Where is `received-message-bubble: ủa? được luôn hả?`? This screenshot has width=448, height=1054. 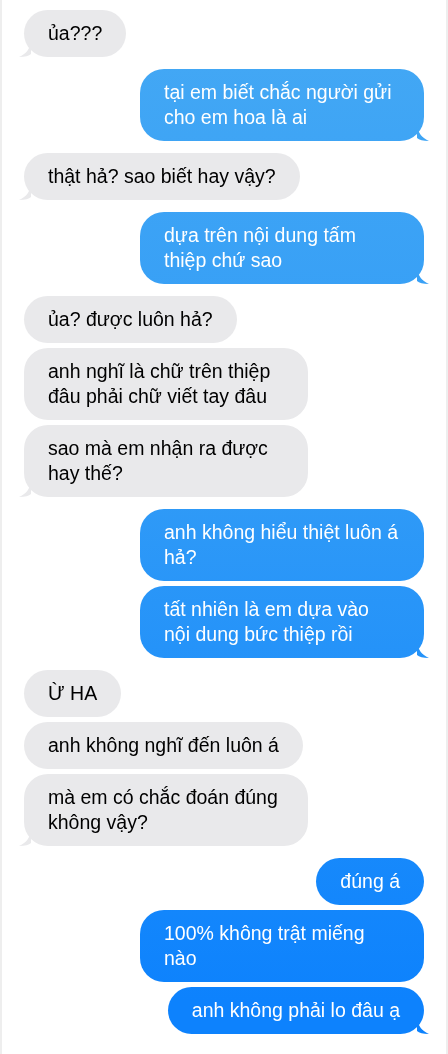
received-message-bubble: ủa? được luôn hả? is located at coordinates (130, 319).